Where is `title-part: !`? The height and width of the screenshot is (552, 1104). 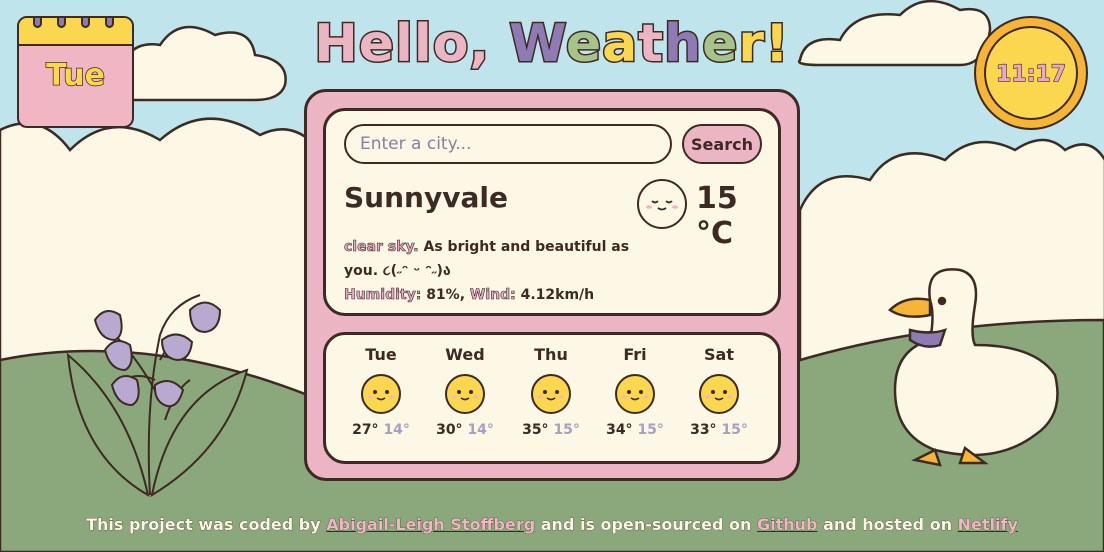 title-part: ! is located at coordinates (777, 44).